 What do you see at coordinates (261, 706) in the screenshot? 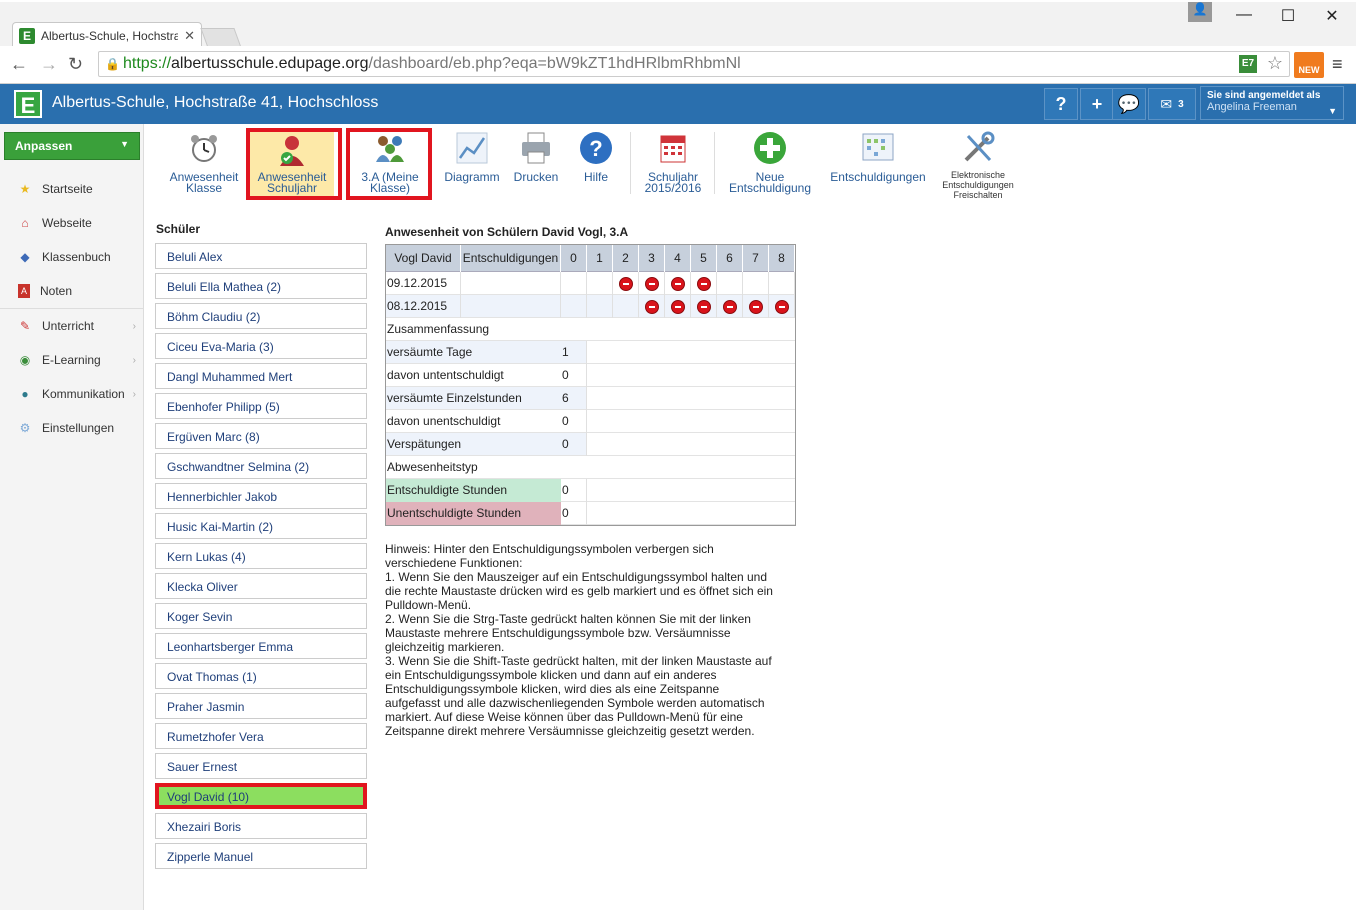
I see `student-item: Praher Jasmin` at bounding box center [261, 706].